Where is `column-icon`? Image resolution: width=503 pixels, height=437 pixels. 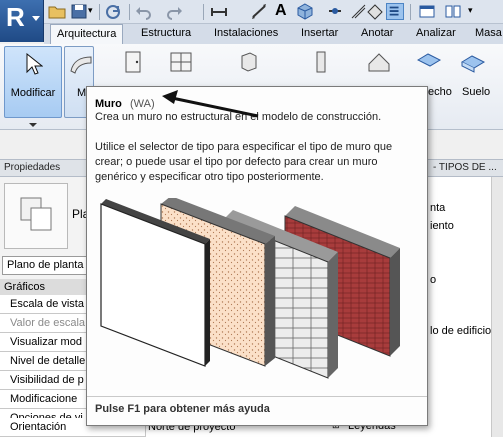 column-icon is located at coordinates (321, 62).